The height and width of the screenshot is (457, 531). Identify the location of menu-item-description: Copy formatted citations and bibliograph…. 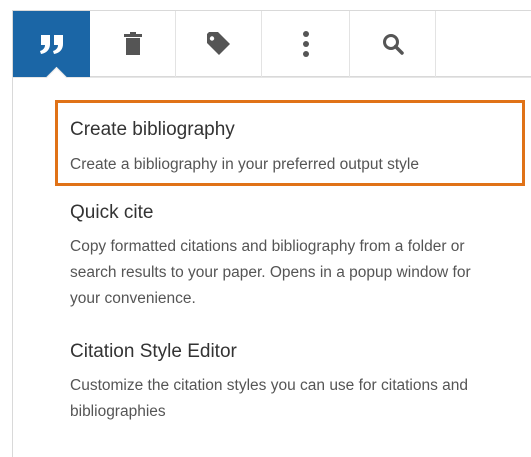
(270, 272).